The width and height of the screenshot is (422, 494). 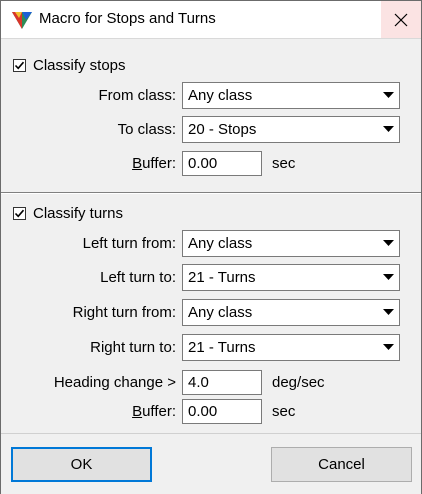 What do you see at coordinates (81, 464) in the screenshot?
I see `ok-button: OK` at bounding box center [81, 464].